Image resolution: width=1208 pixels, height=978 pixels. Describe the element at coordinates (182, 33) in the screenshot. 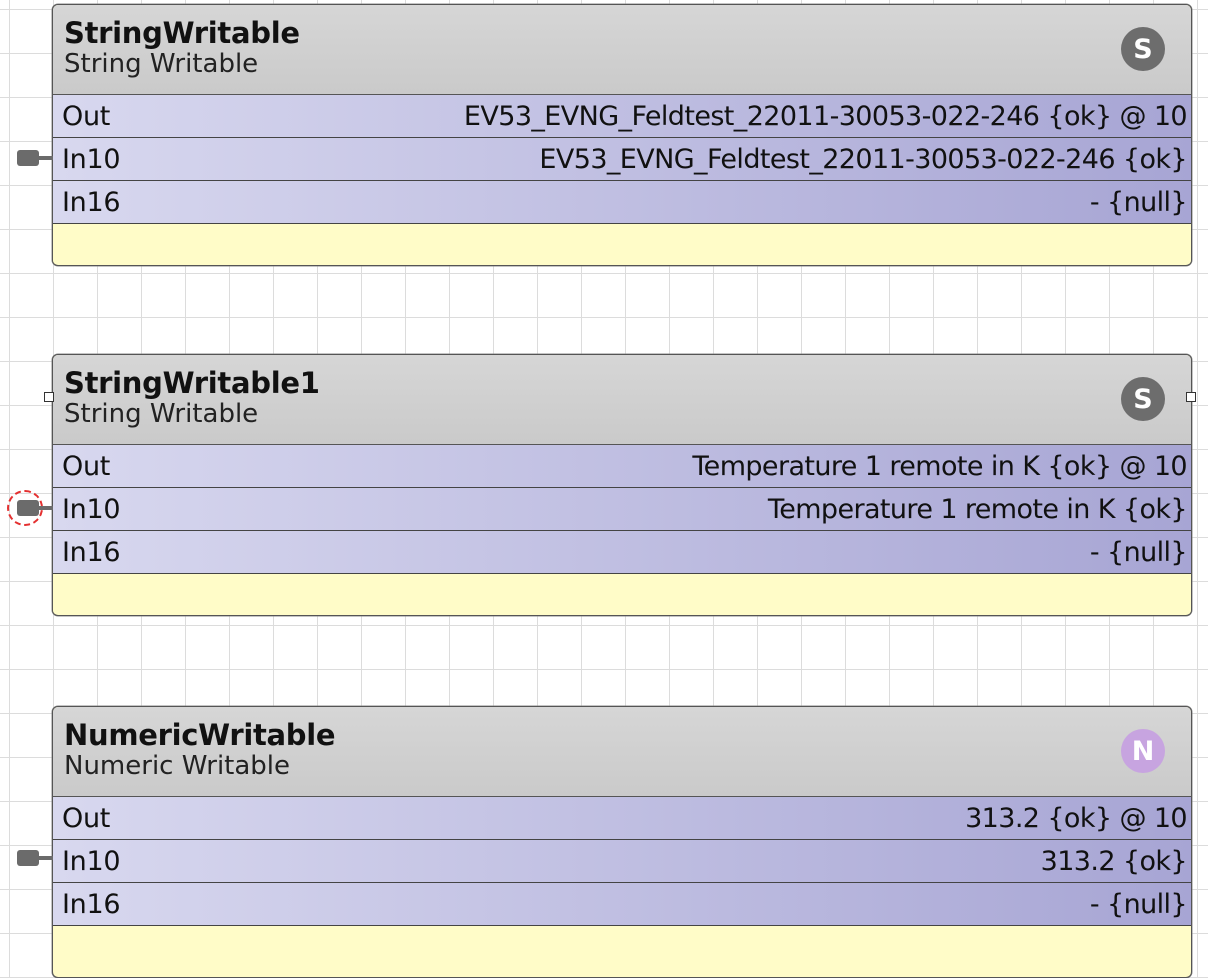

I see `block-title: StringWritable` at that location.